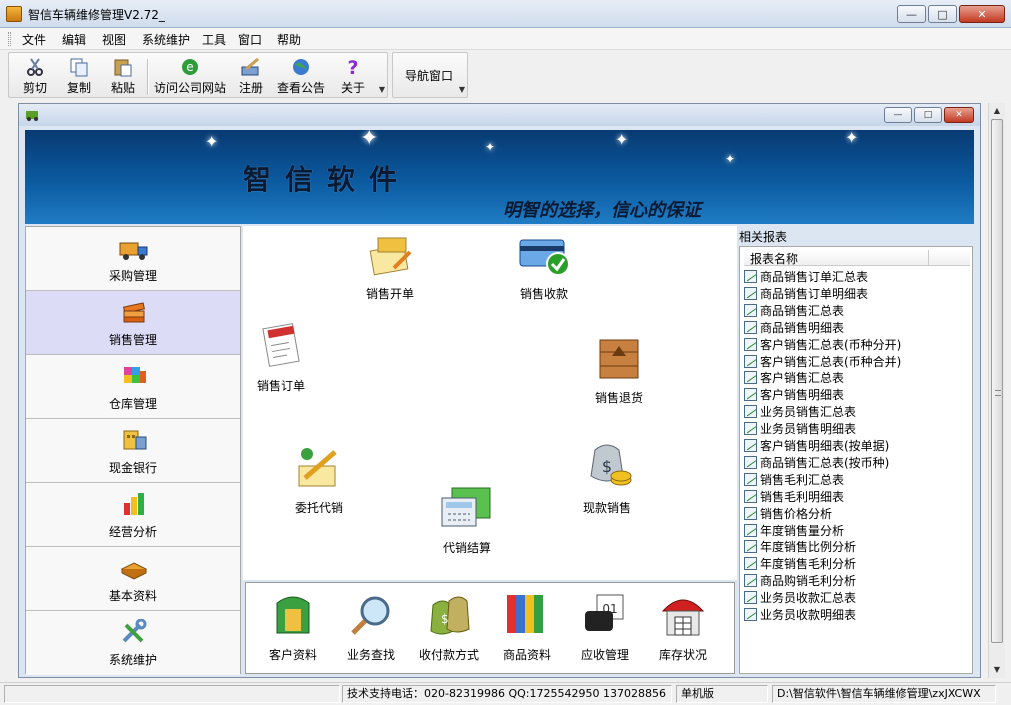  What do you see at coordinates (148, 77) in the screenshot?
I see `toolbar-separator` at bounding box center [148, 77].